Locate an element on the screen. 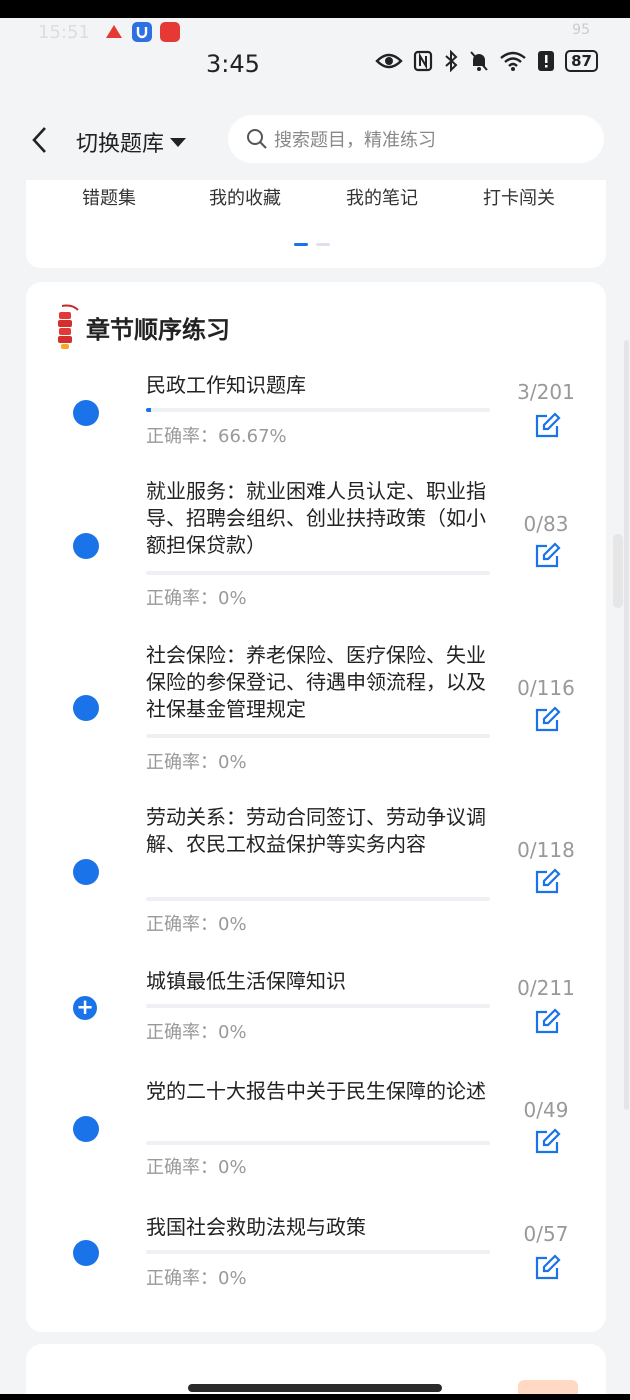 The height and width of the screenshot is (1400, 630). bluetooth-icon is located at coordinates (451, 61).